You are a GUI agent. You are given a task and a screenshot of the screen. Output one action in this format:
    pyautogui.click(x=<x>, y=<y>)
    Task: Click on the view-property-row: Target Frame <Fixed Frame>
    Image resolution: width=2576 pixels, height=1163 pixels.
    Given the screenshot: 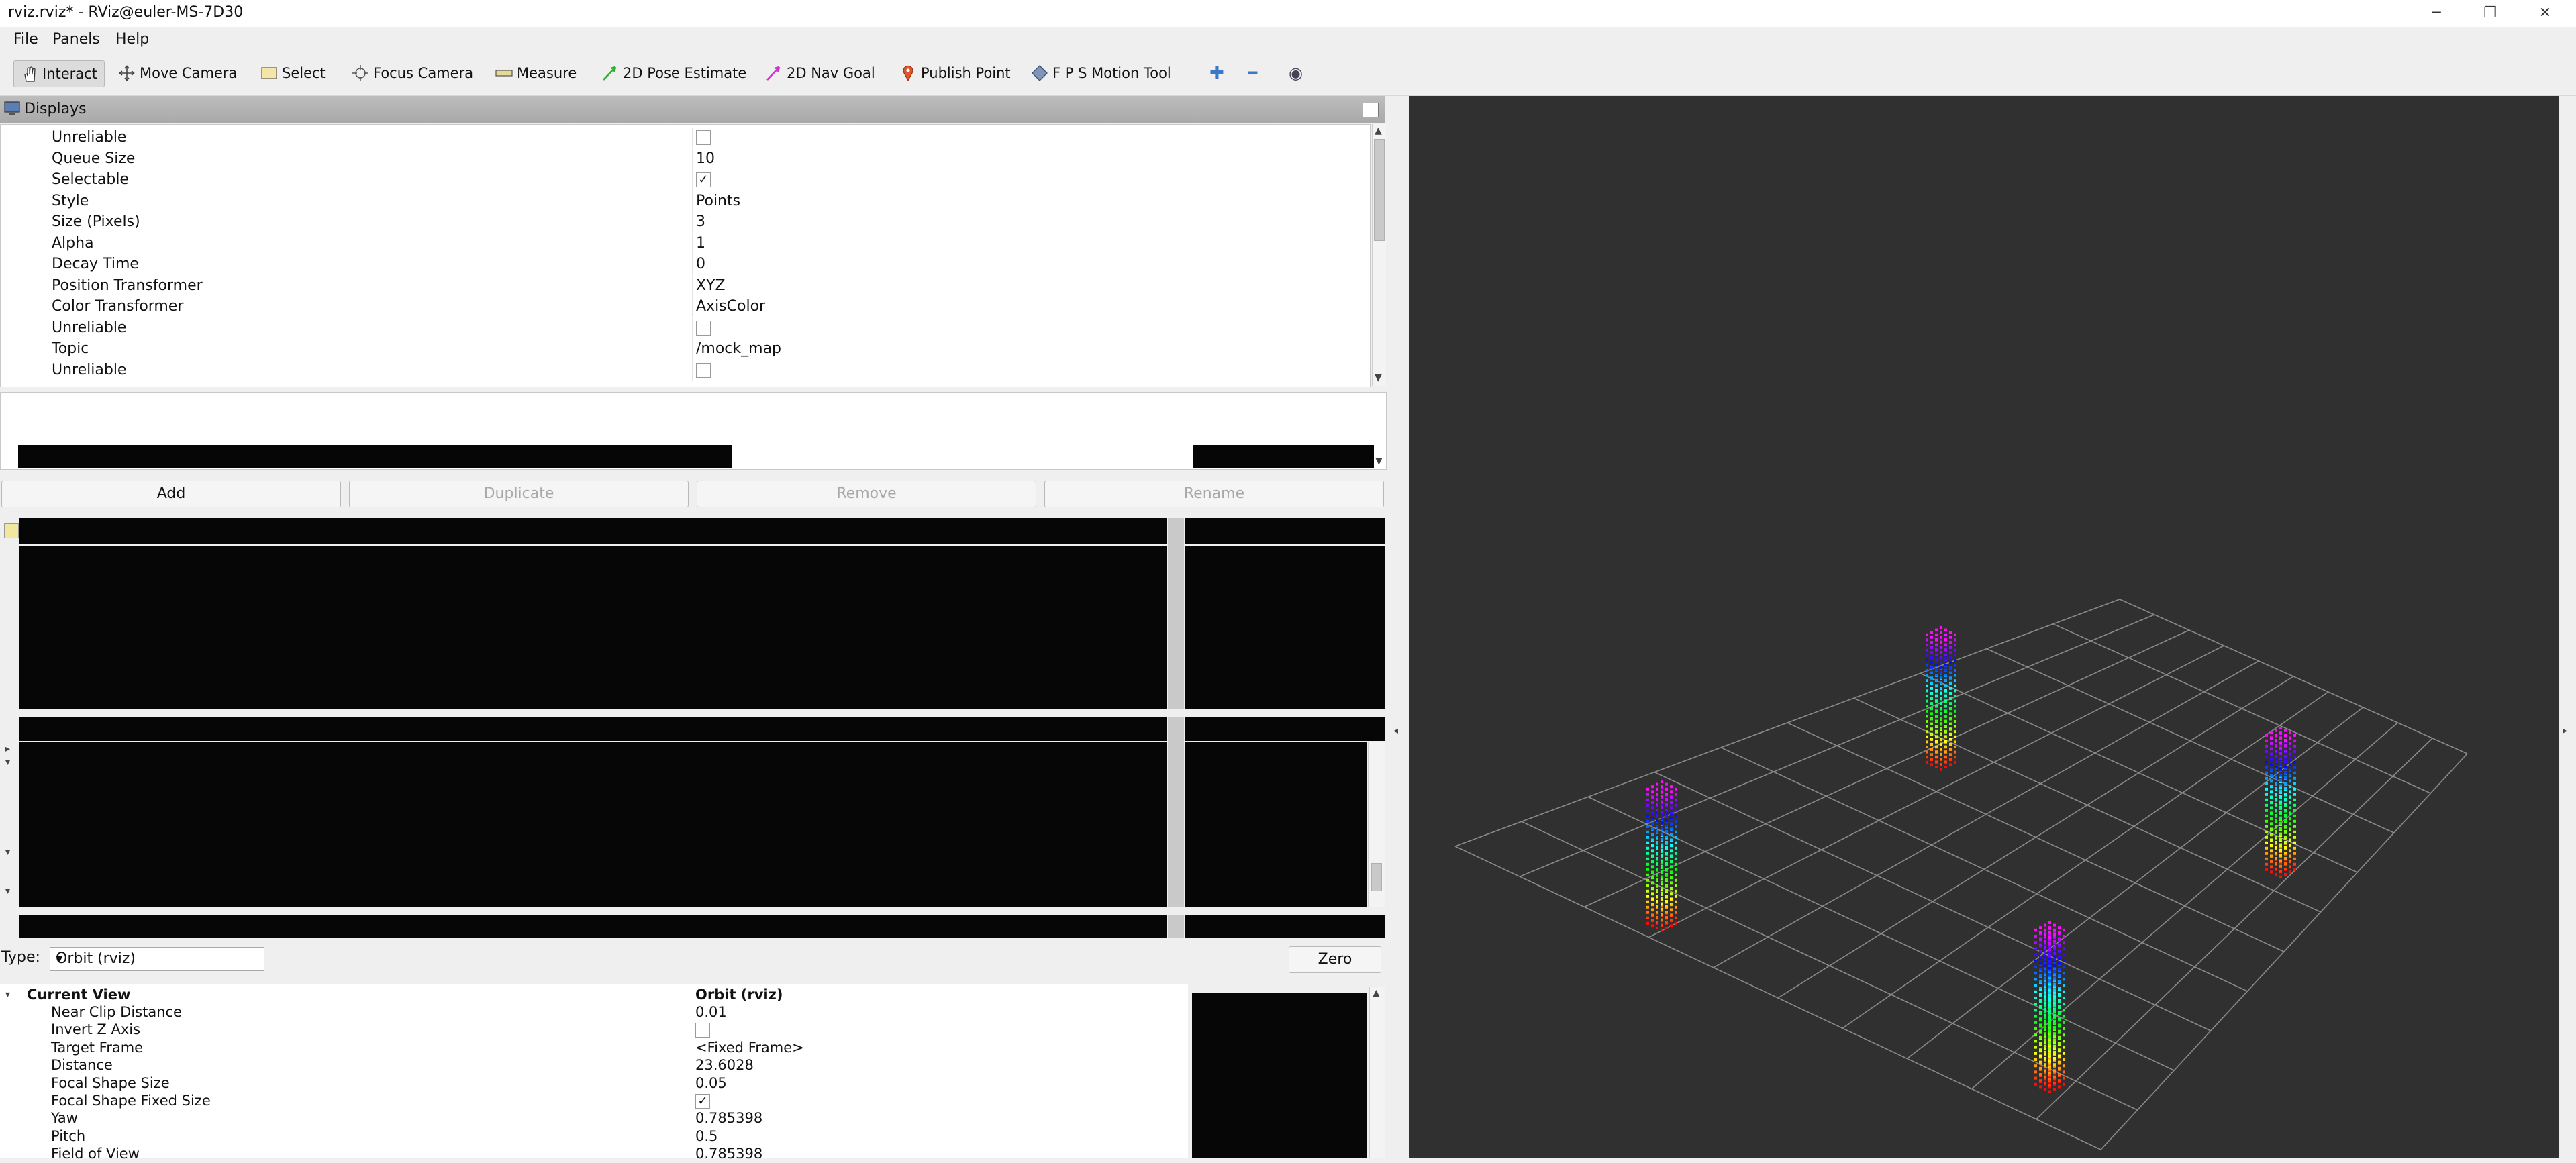 What is the action you would take?
    pyautogui.click(x=590, y=1048)
    